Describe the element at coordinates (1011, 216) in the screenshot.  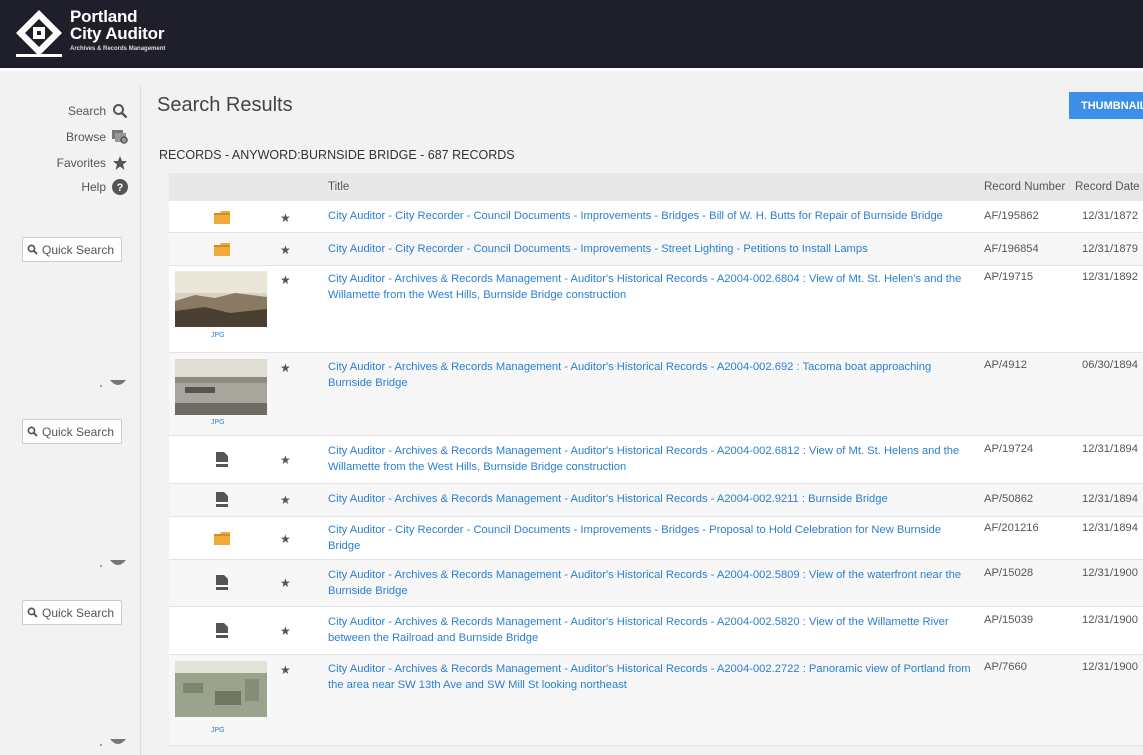
I see `record-number: AF/195862` at that location.